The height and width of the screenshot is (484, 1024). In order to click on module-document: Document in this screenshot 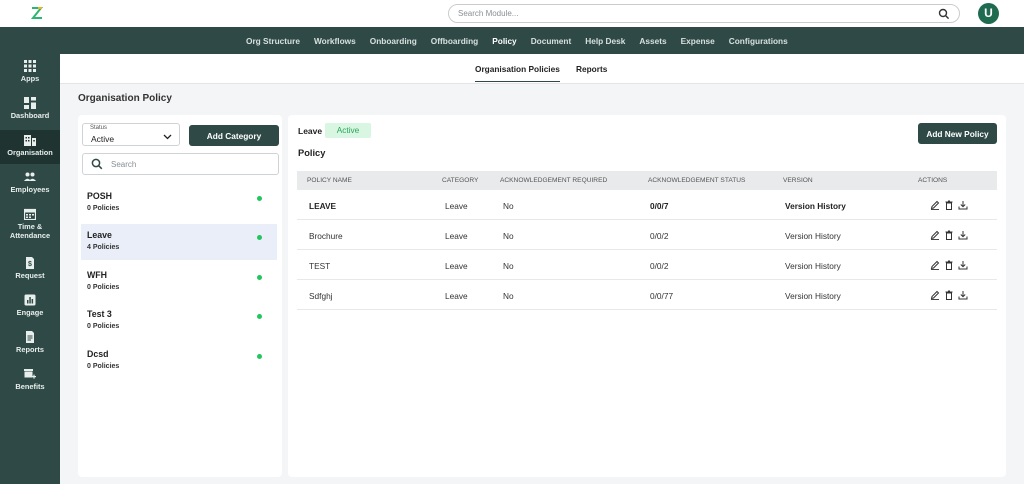, I will do `click(551, 41)`.